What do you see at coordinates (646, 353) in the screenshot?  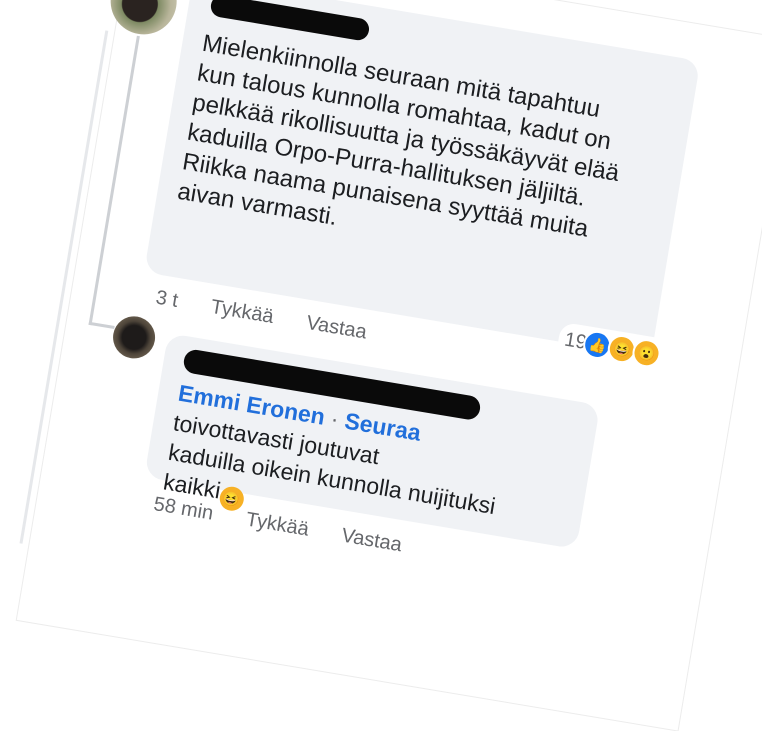 I see `wow-icon: 😮` at bounding box center [646, 353].